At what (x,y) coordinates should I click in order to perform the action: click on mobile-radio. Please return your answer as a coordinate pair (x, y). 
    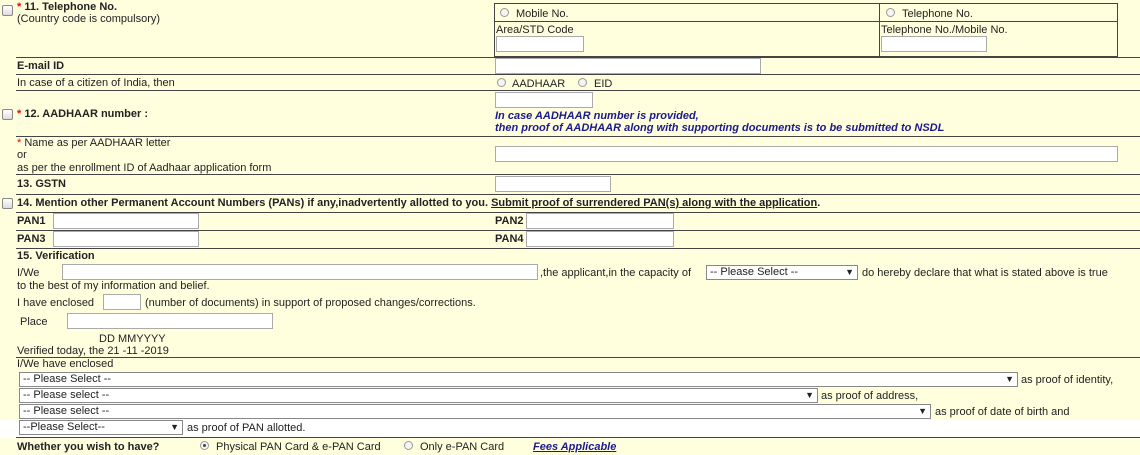
    Looking at the image, I should click on (504, 12).